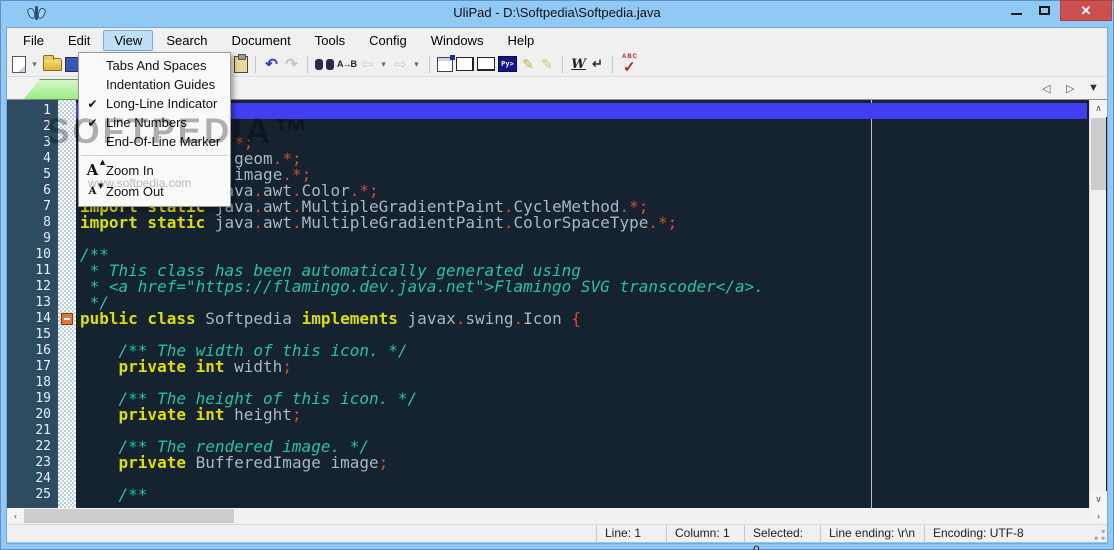 The width and height of the screenshot is (1114, 550). What do you see at coordinates (43, 382) in the screenshot?
I see `line-number: 18` at bounding box center [43, 382].